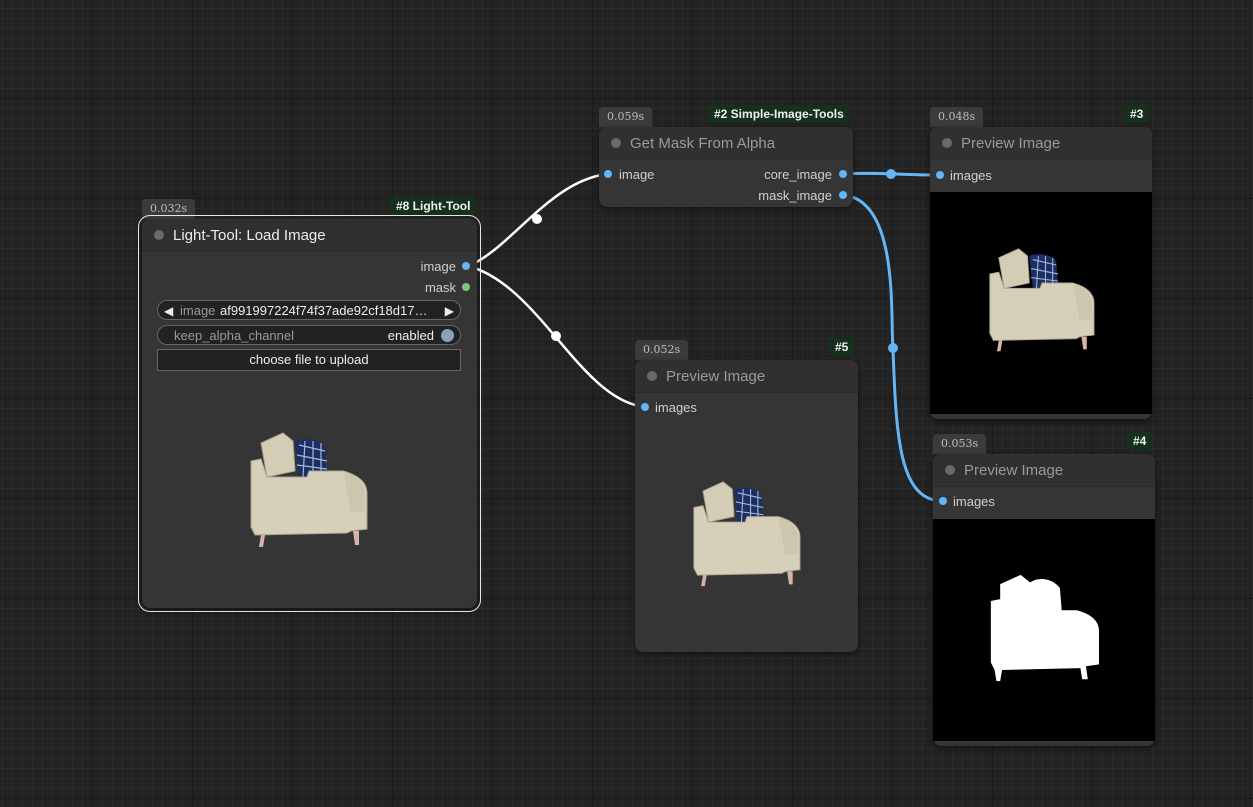 The width and height of the screenshot is (1253, 807). What do you see at coordinates (637, 174) in the screenshot?
I see `input-image-label: image` at bounding box center [637, 174].